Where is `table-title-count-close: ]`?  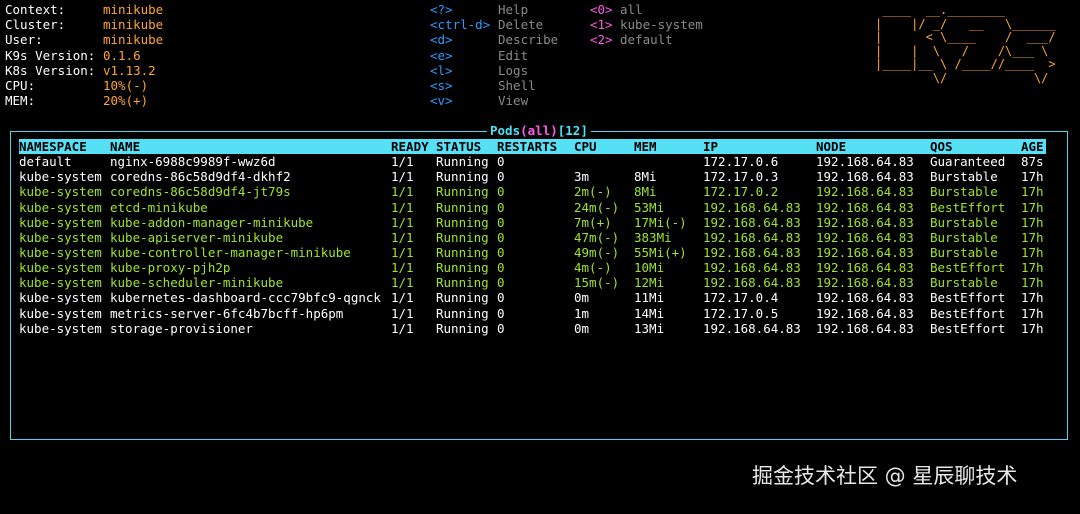 table-title-count-close: ] is located at coordinates (584, 130).